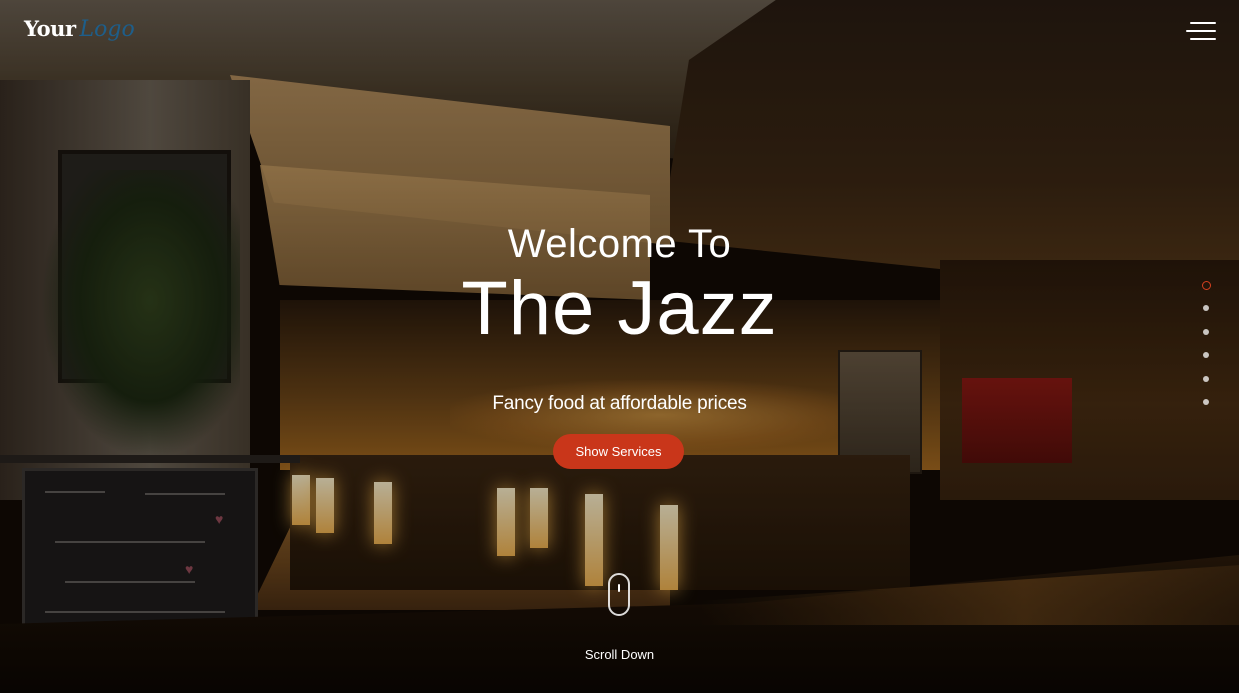  What do you see at coordinates (619, 403) in the screenshot?
I see `hero-tagline: Fancy food at affordable prices` at bounding box center [619, 403].